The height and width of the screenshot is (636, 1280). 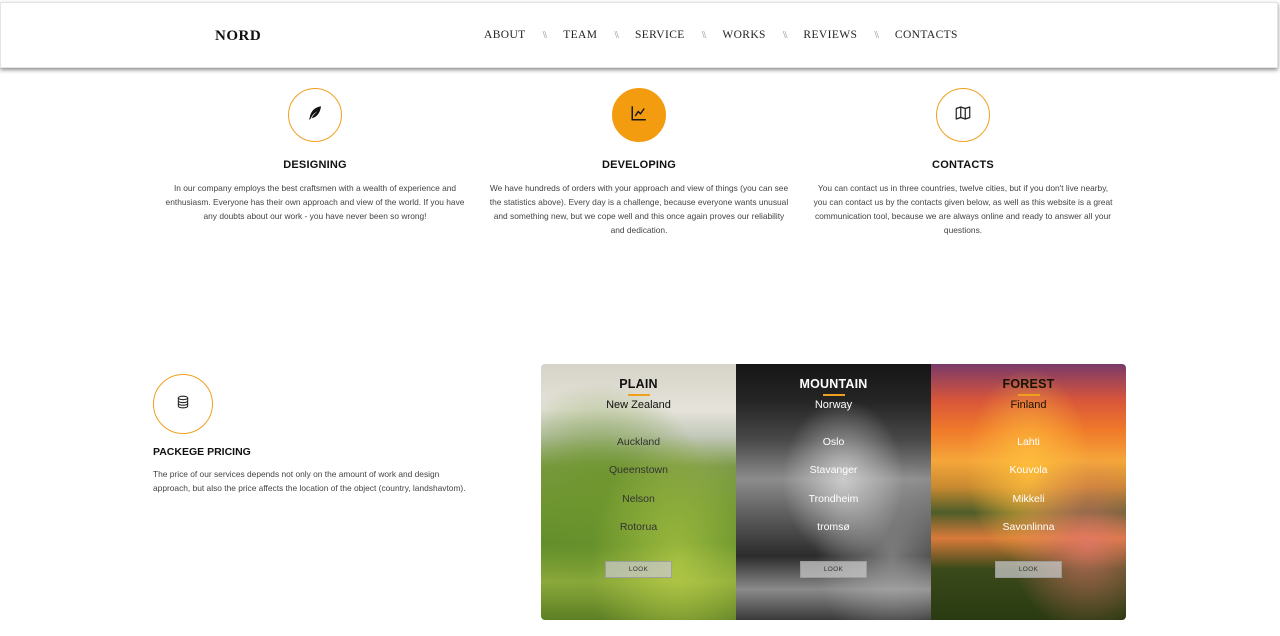 What do you see at coordinates (833, 441) in the screenshot?
I see `city-item: Oslo` at bounding box center [833, 441].